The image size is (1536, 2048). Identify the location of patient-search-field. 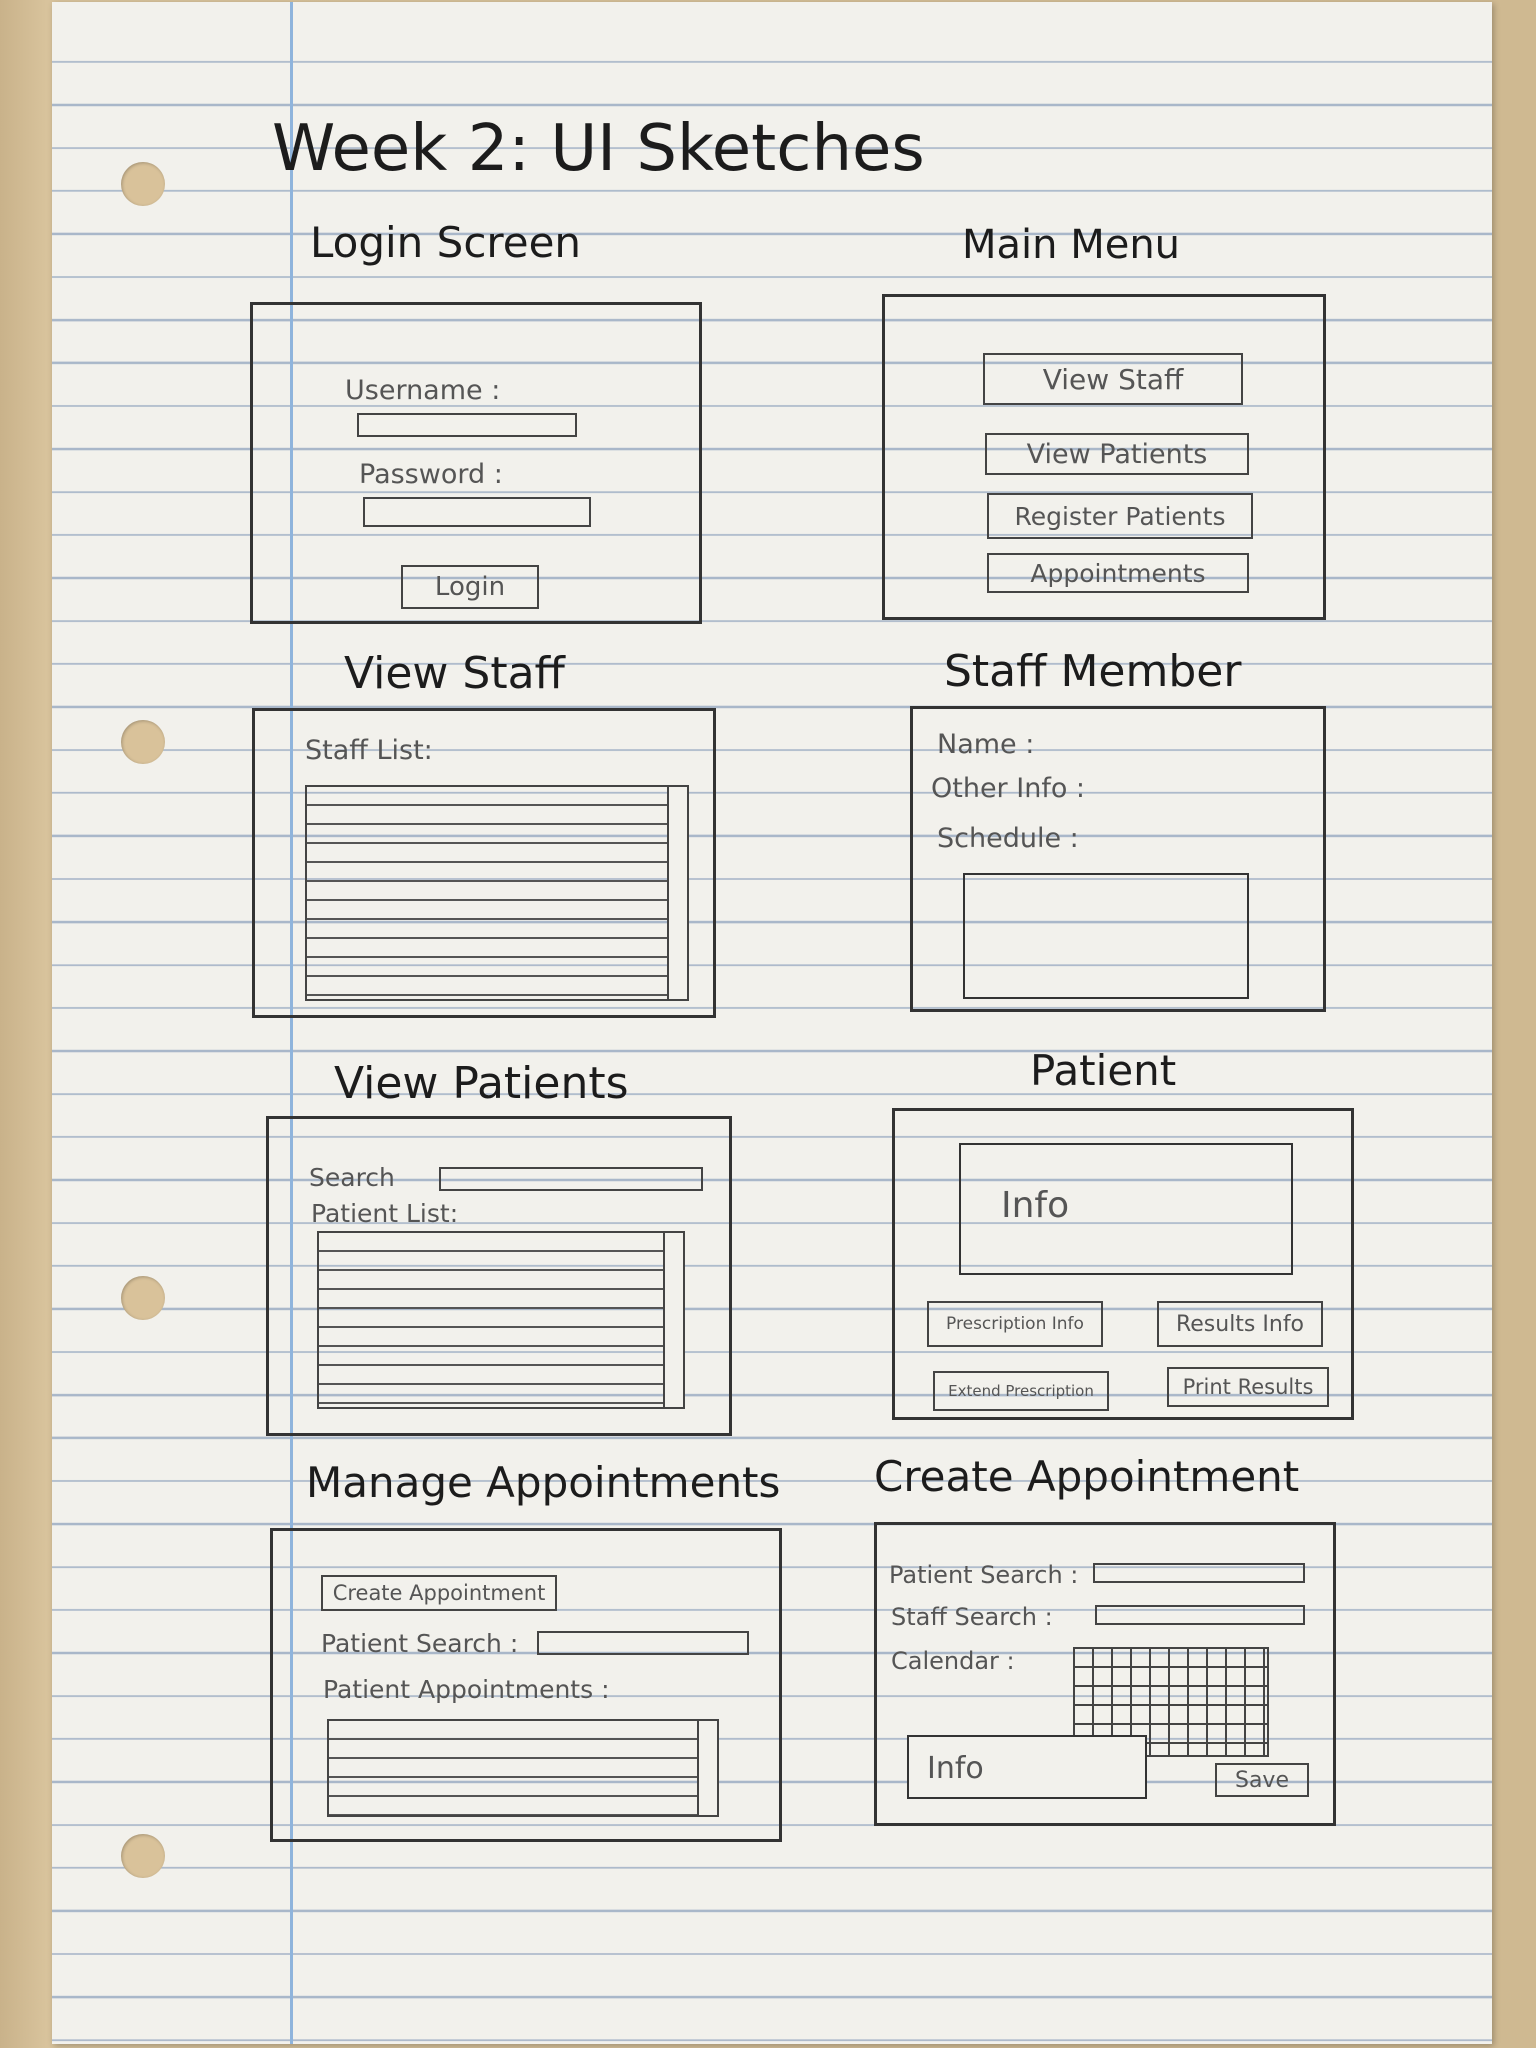
(571, 1179).